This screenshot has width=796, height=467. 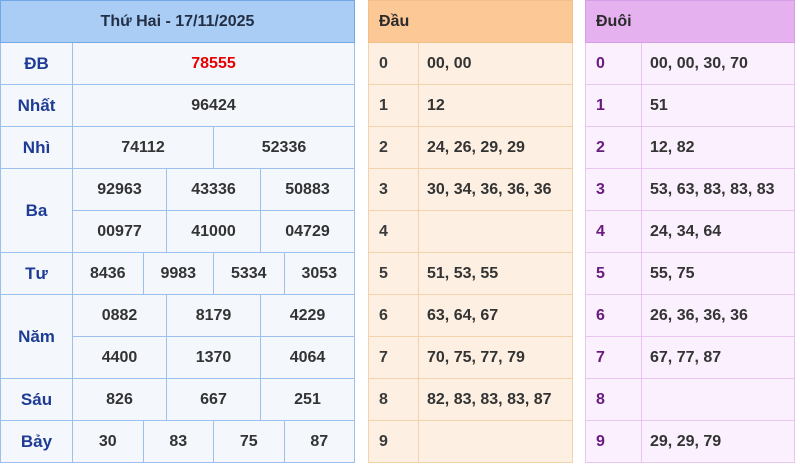 What do you see at coordinates (213, 315) in the screenshot?
I see `prize-value: 8179` at bounding box center [213, 315].